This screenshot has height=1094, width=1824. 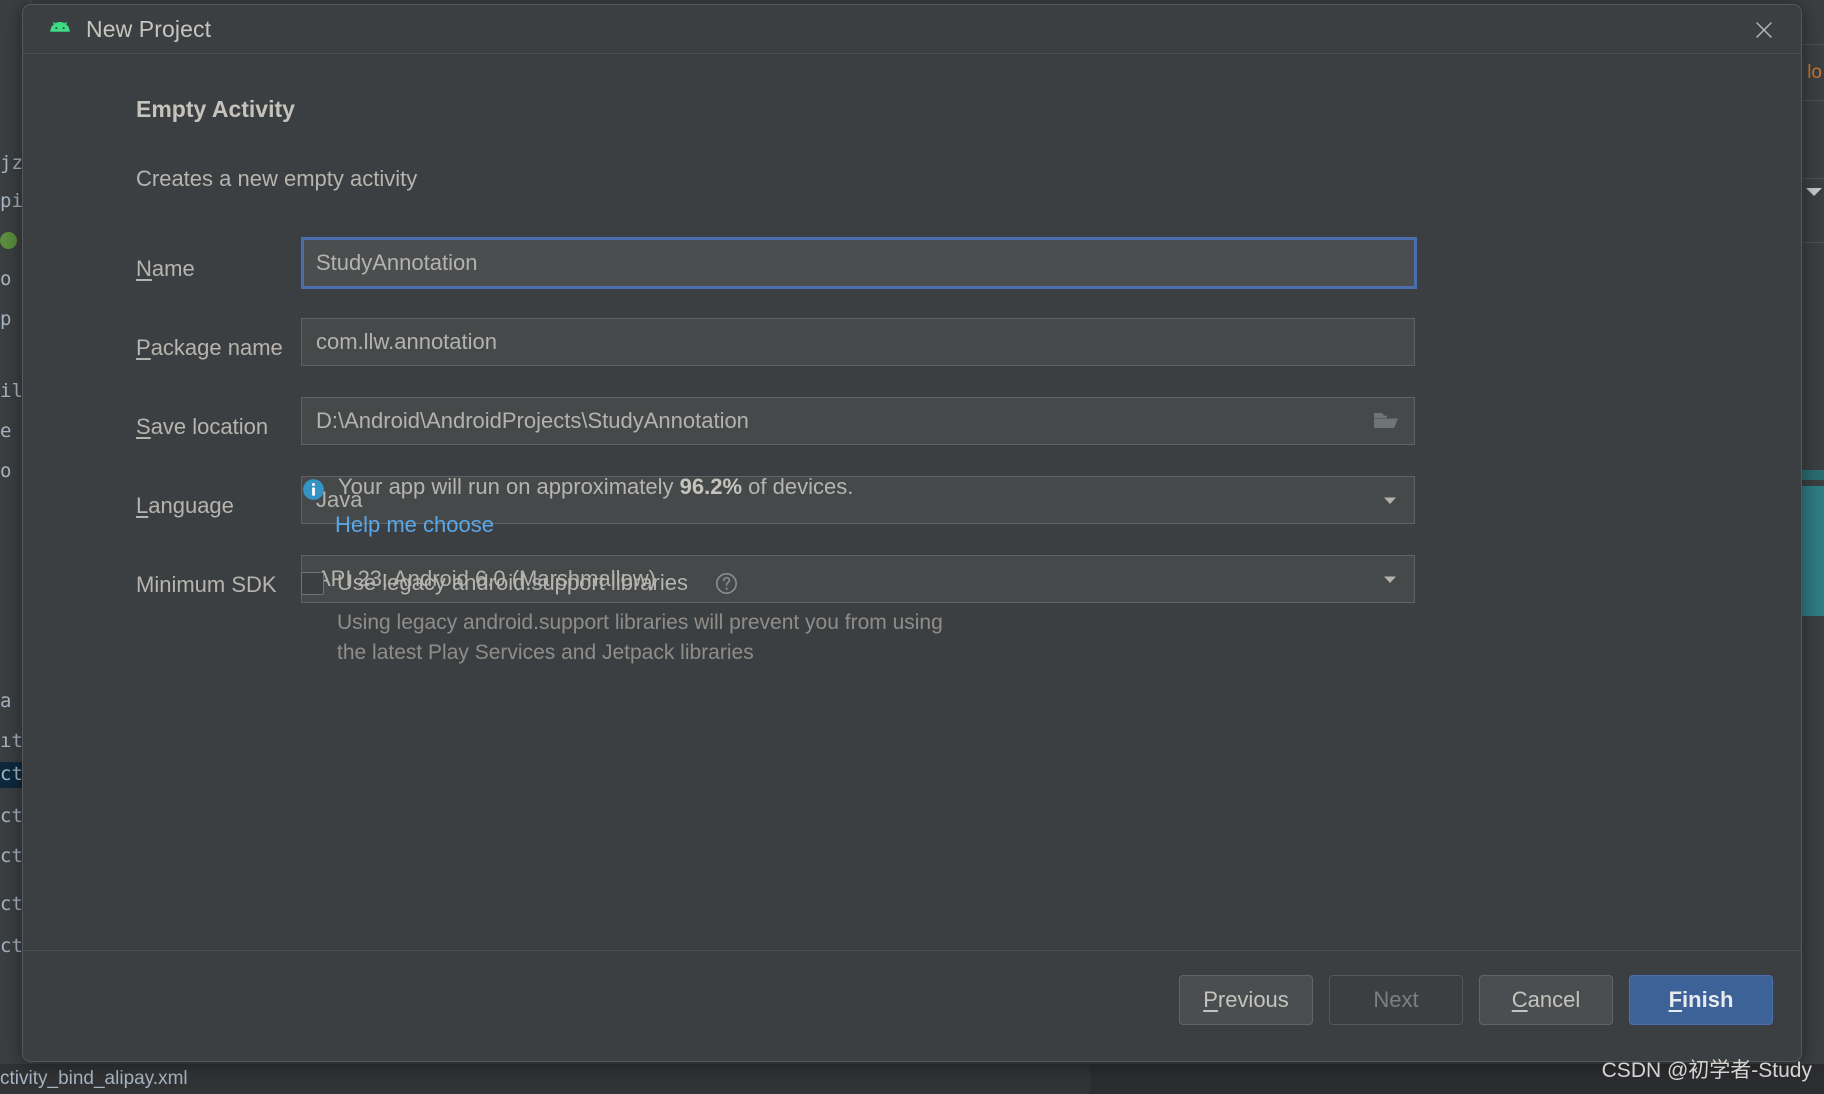 What do you see at coordinates (711, 486) in the screenshot?
I see `sdk-coverage-percent: 96.2%` at bounding box center [711, 486].